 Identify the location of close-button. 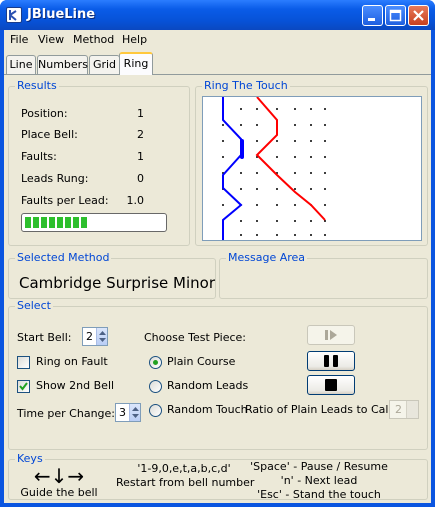
(418, 15).